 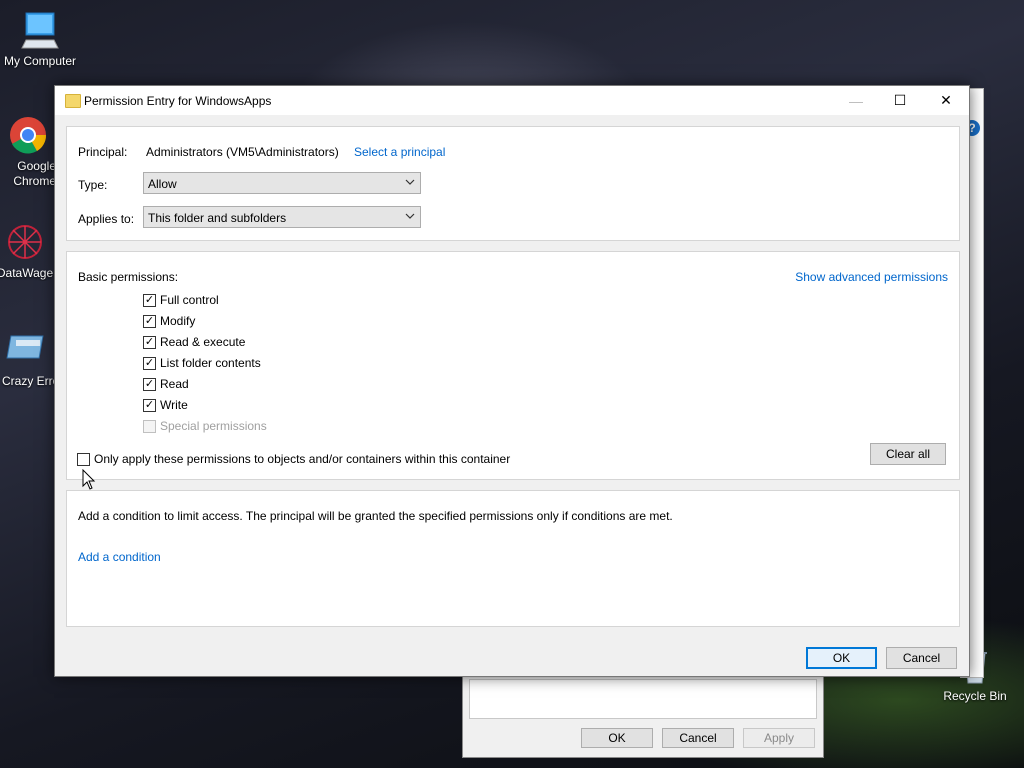 I want to click on principal-label: Principal:, so click(x=103, y=152).